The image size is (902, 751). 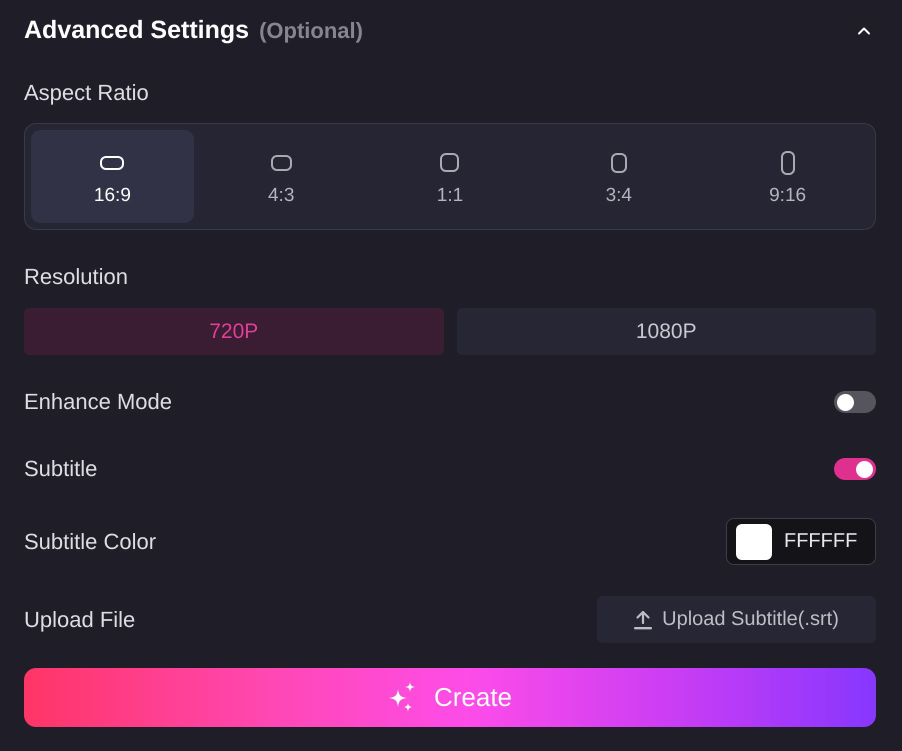 What do you see at coordinates (80, 620) in the screenshot?
I see `setting-label: Upload File` at bounding box center [80, 620].